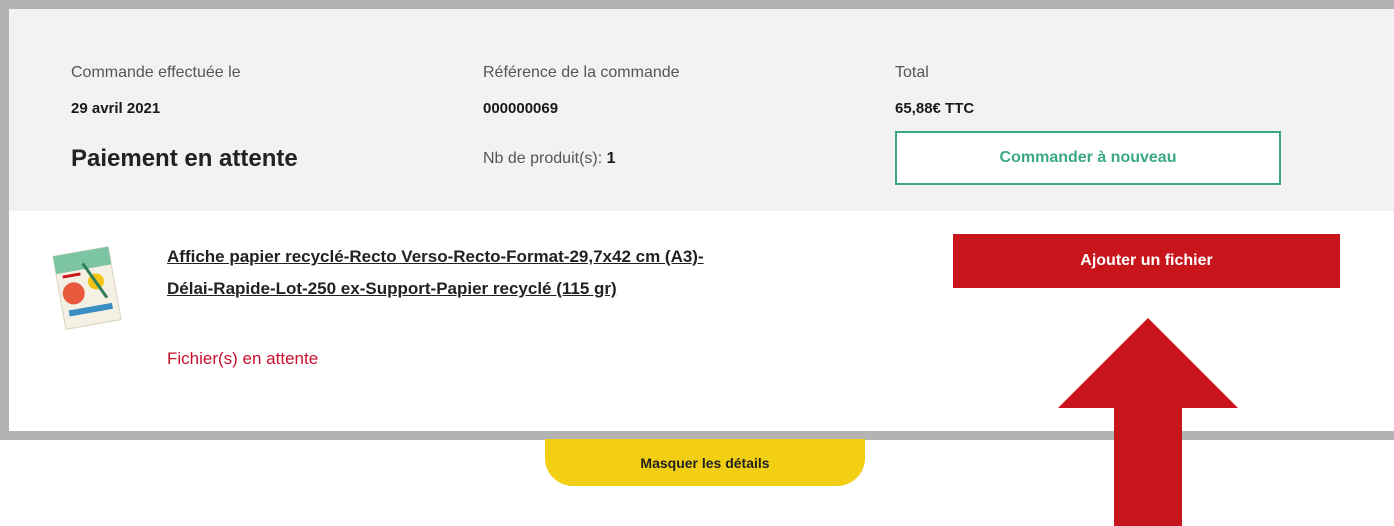  Describe the element at coordinates (184, 158) in the screenshot. I see `order-status: Paiement en attente` at that location.